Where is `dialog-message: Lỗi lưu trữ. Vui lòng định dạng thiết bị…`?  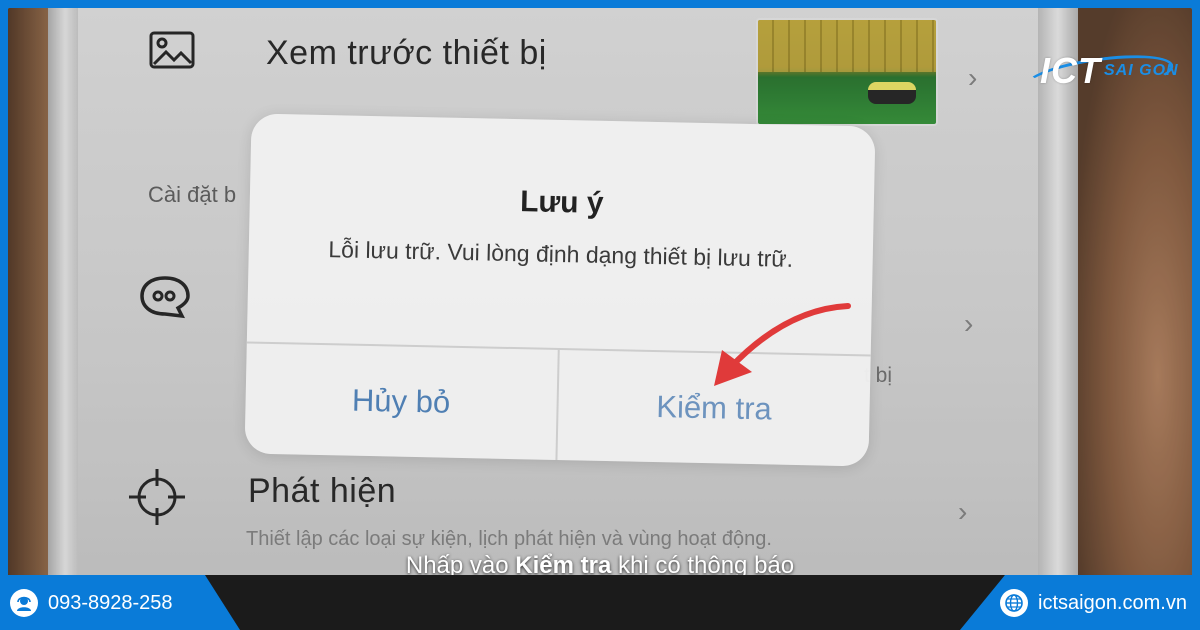 dialog-message: Lỗi lưu trữ. Vui lòng định dạng thiết bị… is located at coordinates (561, 254).